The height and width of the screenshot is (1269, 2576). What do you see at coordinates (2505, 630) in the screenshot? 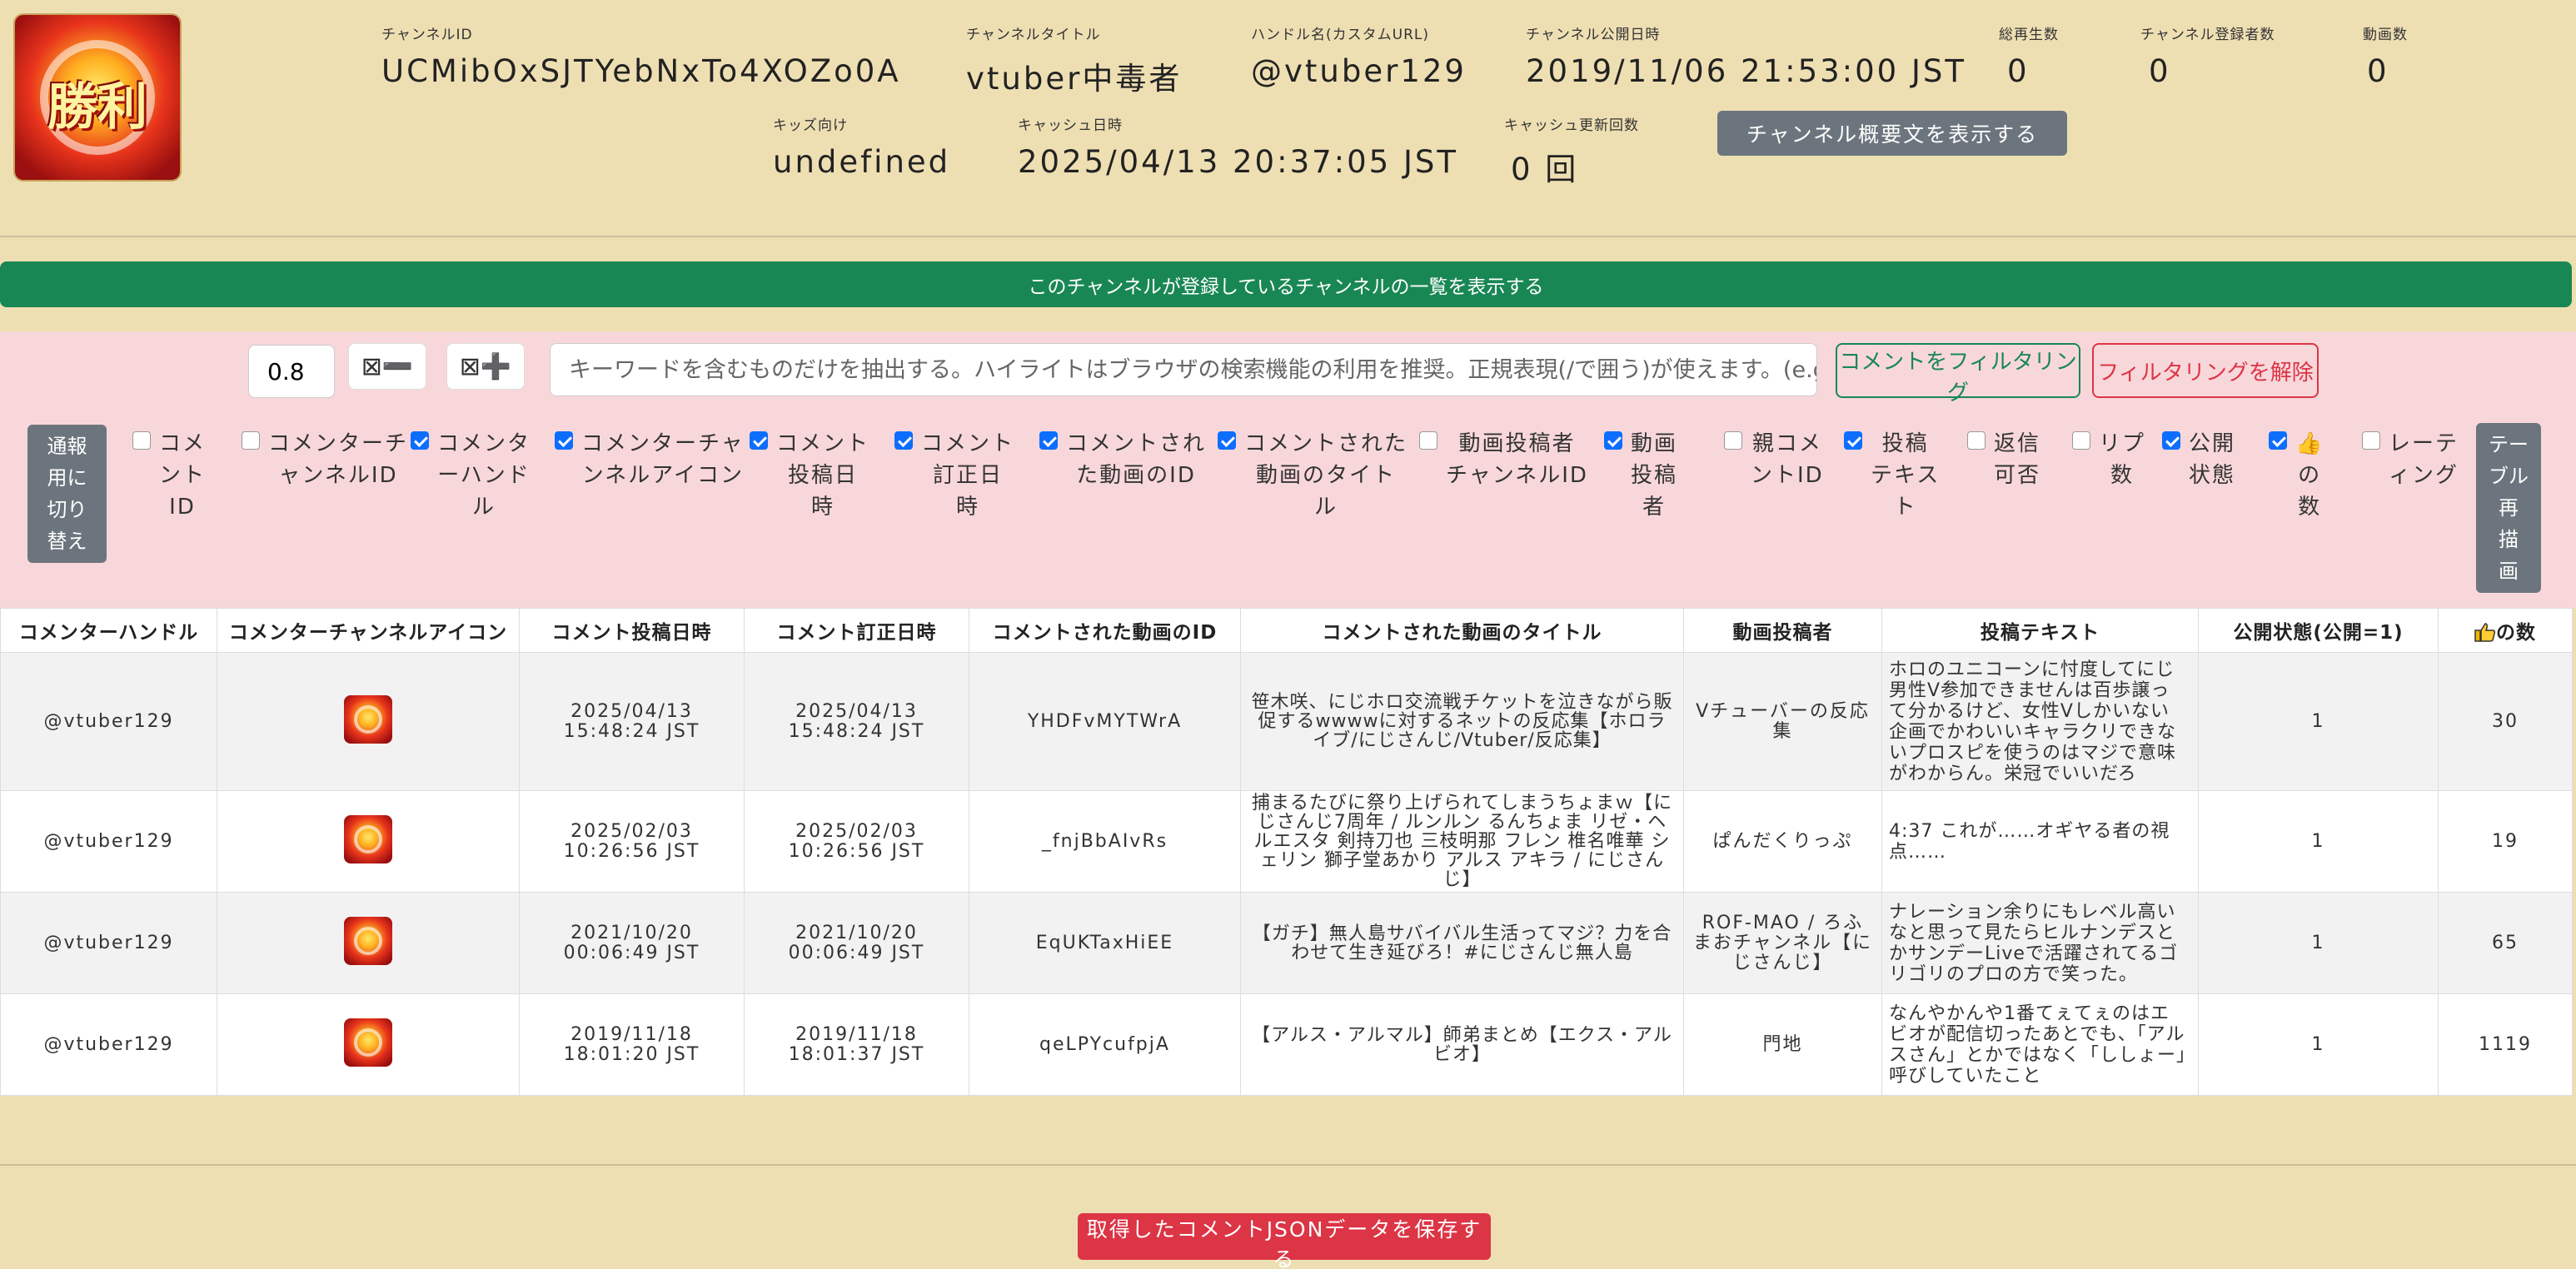
I see `column-header-likes: の数` at bounding box center [2505, 630].